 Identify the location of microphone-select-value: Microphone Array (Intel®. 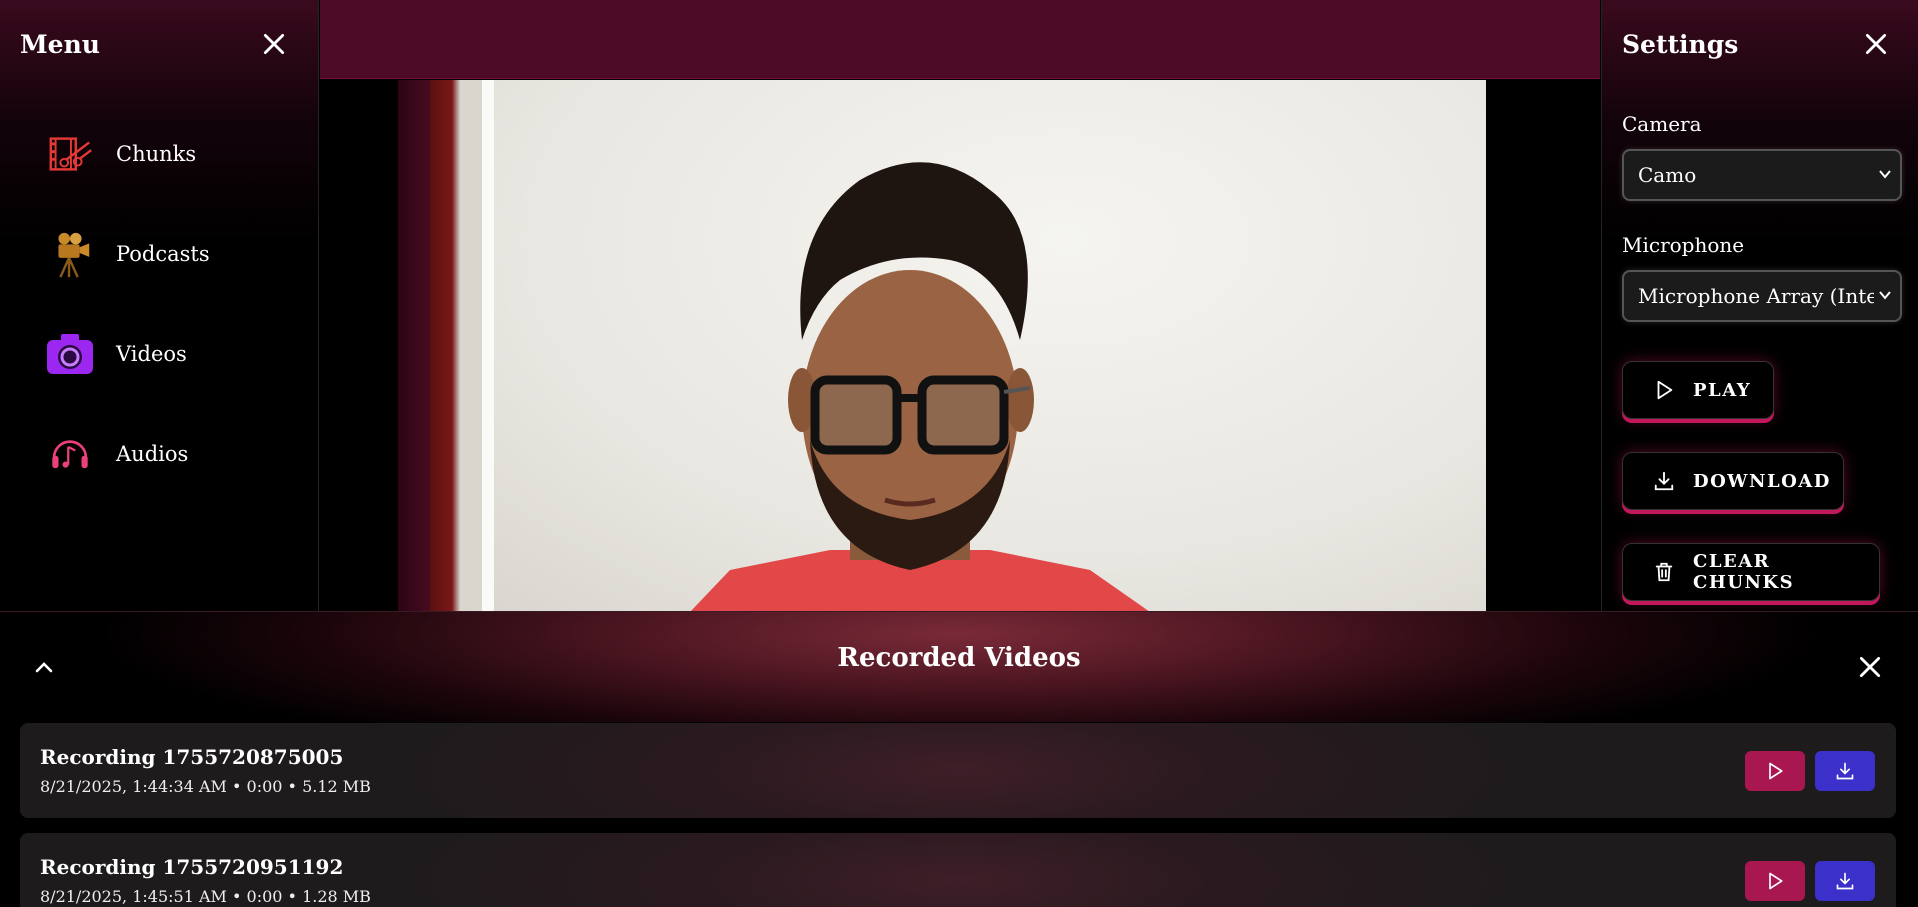
(1756, 296).